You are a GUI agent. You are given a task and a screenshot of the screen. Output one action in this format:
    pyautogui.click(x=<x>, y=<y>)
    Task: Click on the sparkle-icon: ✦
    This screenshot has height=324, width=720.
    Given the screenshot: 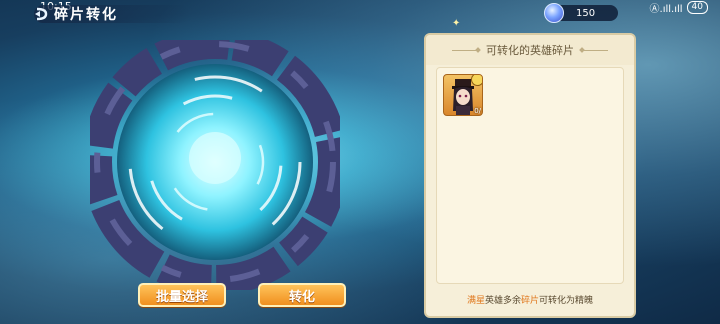 What is the action you would take?
    pyautogui.click(x=456, y=23)
    